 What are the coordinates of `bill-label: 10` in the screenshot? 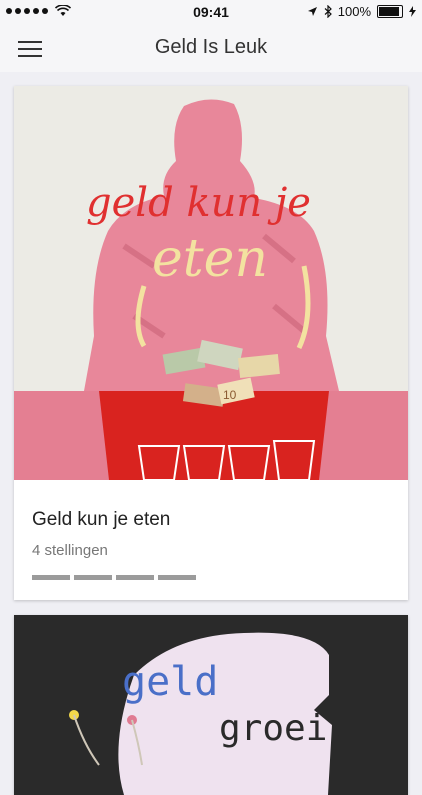 It's located at (230, 395).